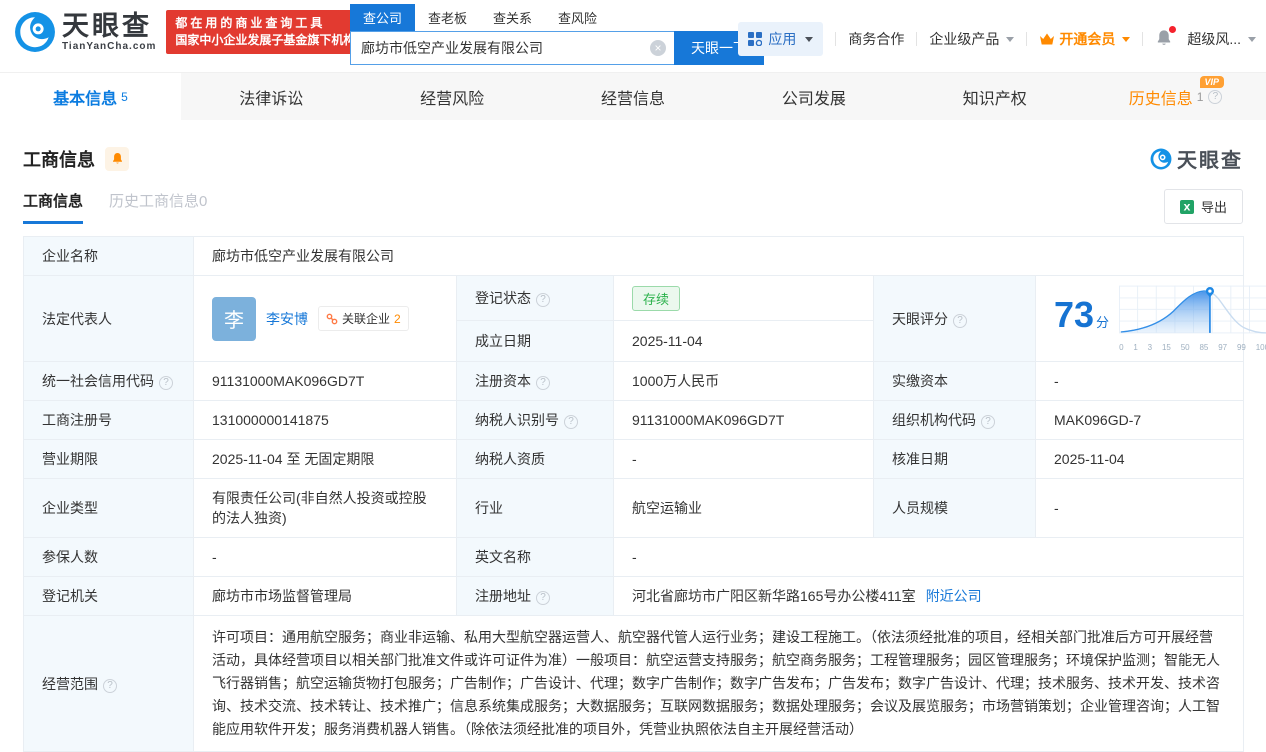  What do you see at coordinates (512, 17) in the screenshot?
I see `search-tab-relation: 查关系` at bounding box center [512, 17].